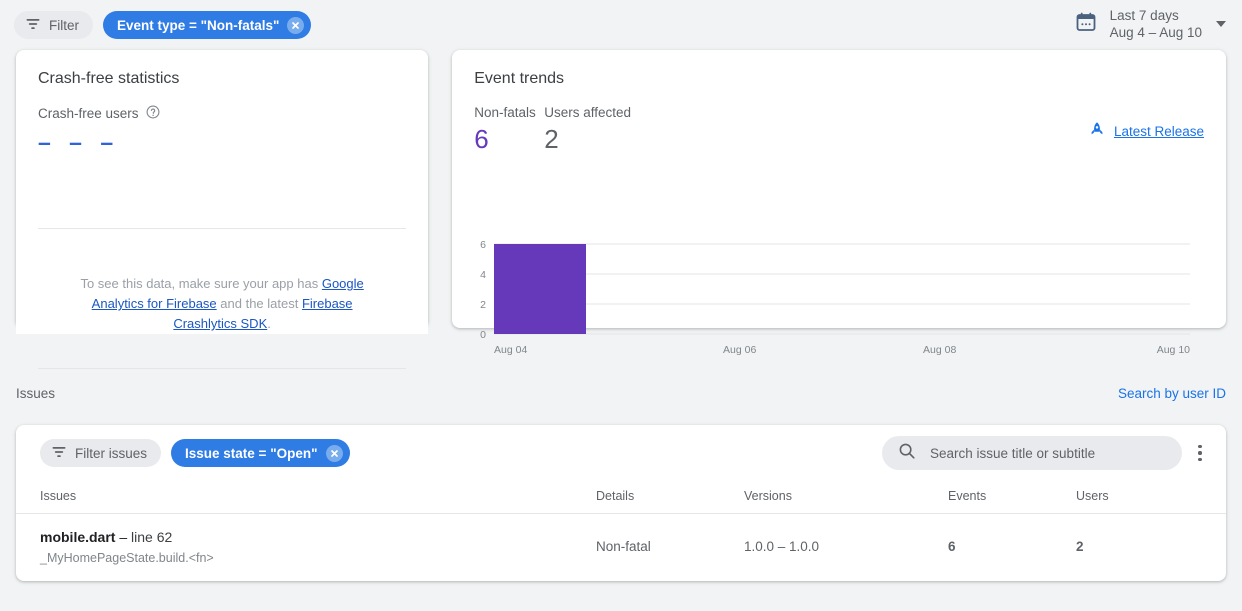  What do you see at coordinates (1012, 497) in the screenshot?
I see `column-header-events: Events` at bounding box center [1012, 497].